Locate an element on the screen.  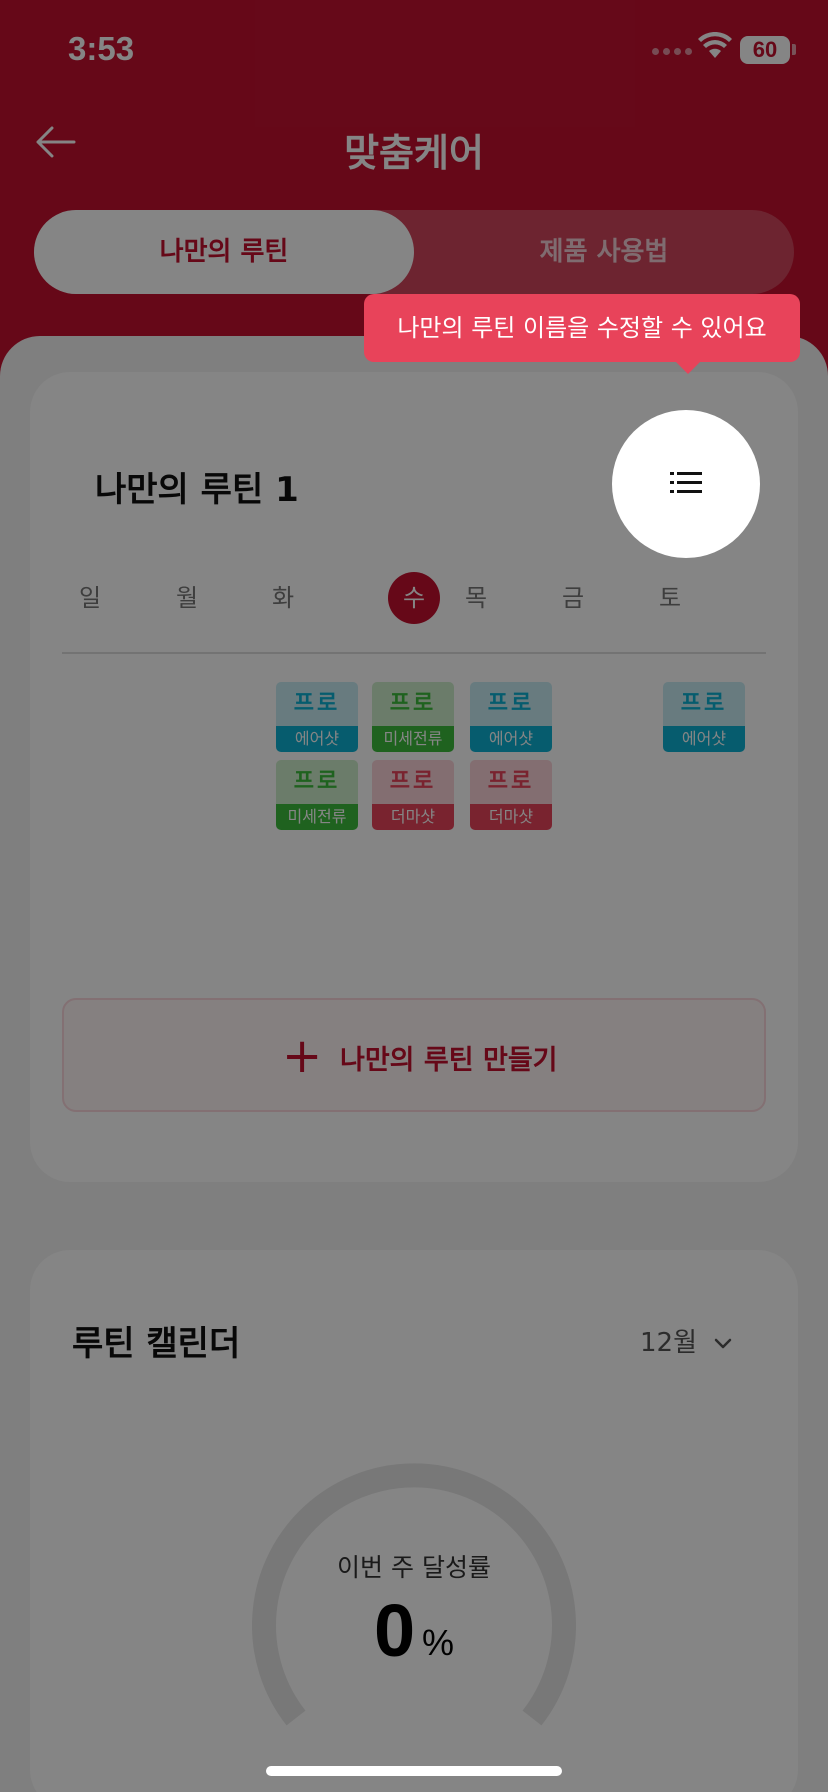
coach-tooltip: 나만의 루틴 이름을 수정할 수 있어요 is located at coordinates (582, 328).